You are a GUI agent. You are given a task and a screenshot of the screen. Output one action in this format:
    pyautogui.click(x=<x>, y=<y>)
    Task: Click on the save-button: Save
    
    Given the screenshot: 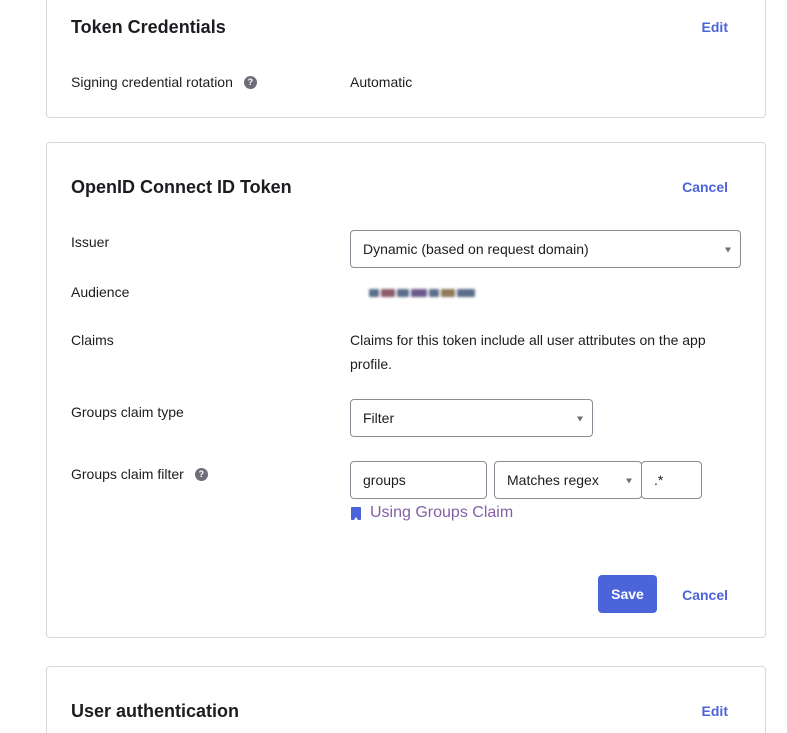 What is the action you would take?
    pyautogui.click(x=627, y=594)
    